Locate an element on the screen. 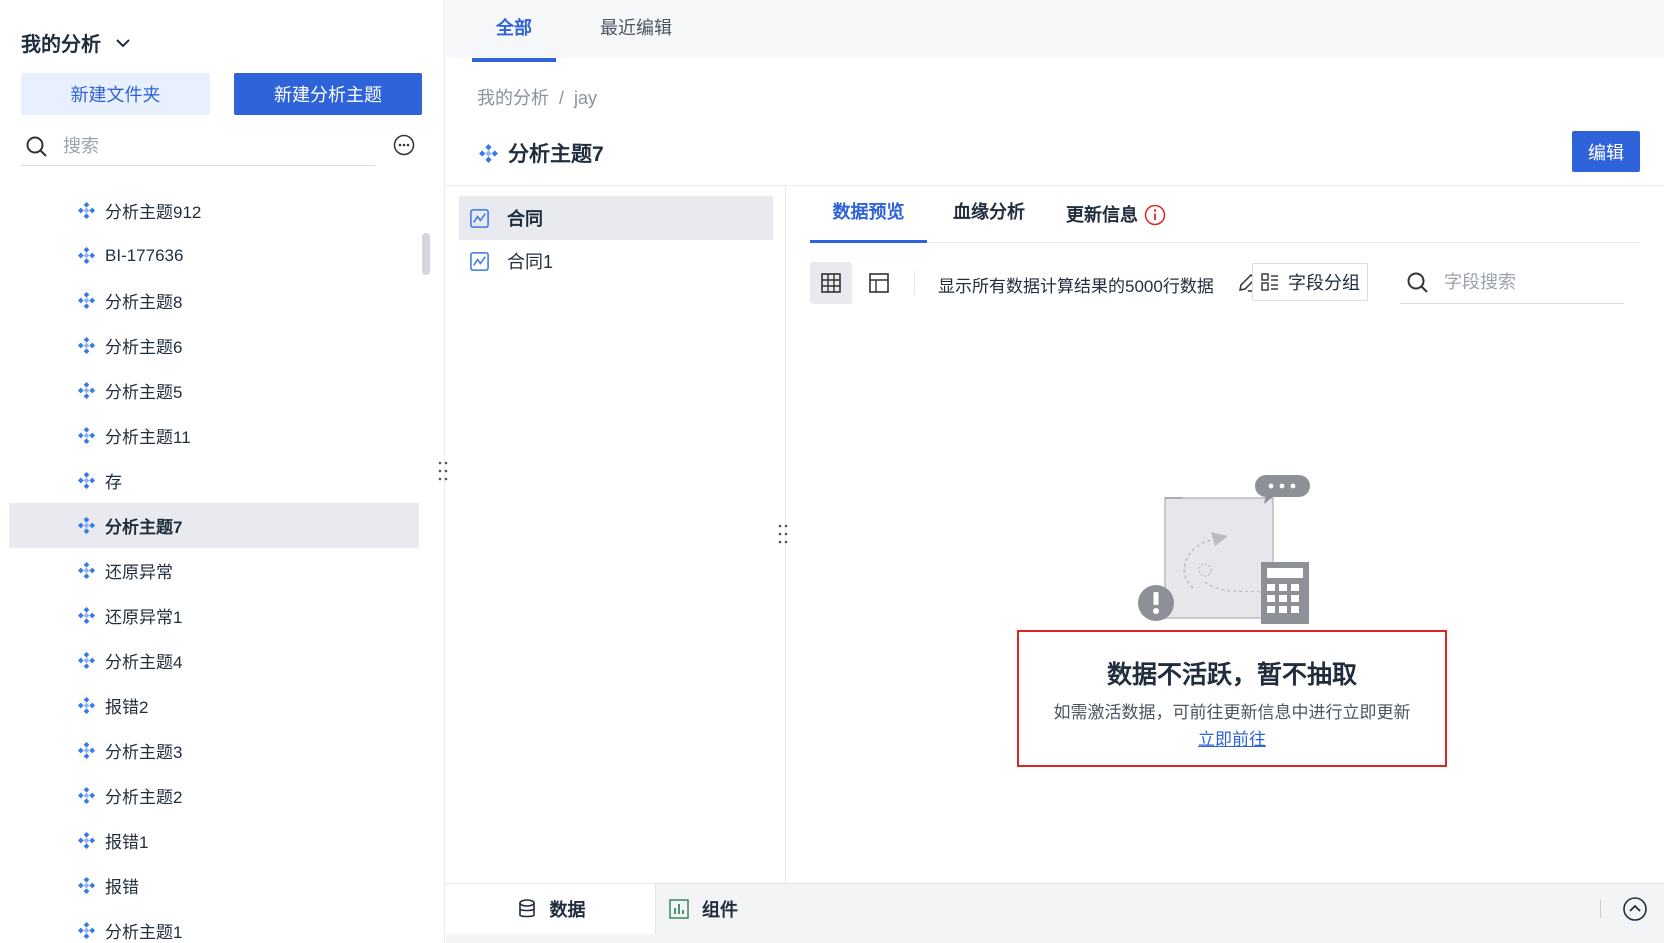 The width and height of the screenshot is (1664, 943). table-item-contract-1: 合同1 is located at coordinates (616, 261).